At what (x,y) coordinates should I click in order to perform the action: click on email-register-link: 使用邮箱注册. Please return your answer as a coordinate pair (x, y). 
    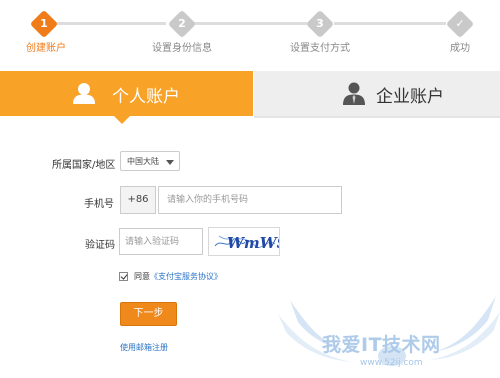
    Looking at the image, I should click on (144, 347).